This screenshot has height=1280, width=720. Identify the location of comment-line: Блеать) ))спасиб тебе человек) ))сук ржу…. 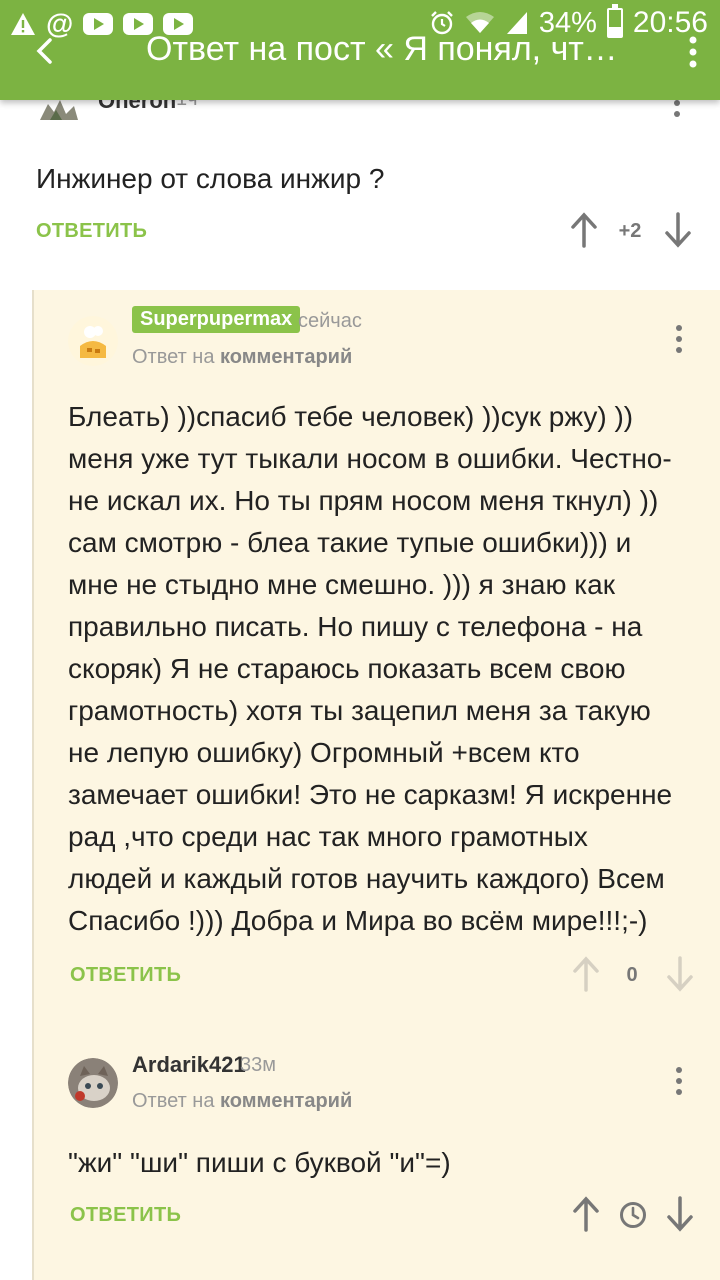
(351, 416).